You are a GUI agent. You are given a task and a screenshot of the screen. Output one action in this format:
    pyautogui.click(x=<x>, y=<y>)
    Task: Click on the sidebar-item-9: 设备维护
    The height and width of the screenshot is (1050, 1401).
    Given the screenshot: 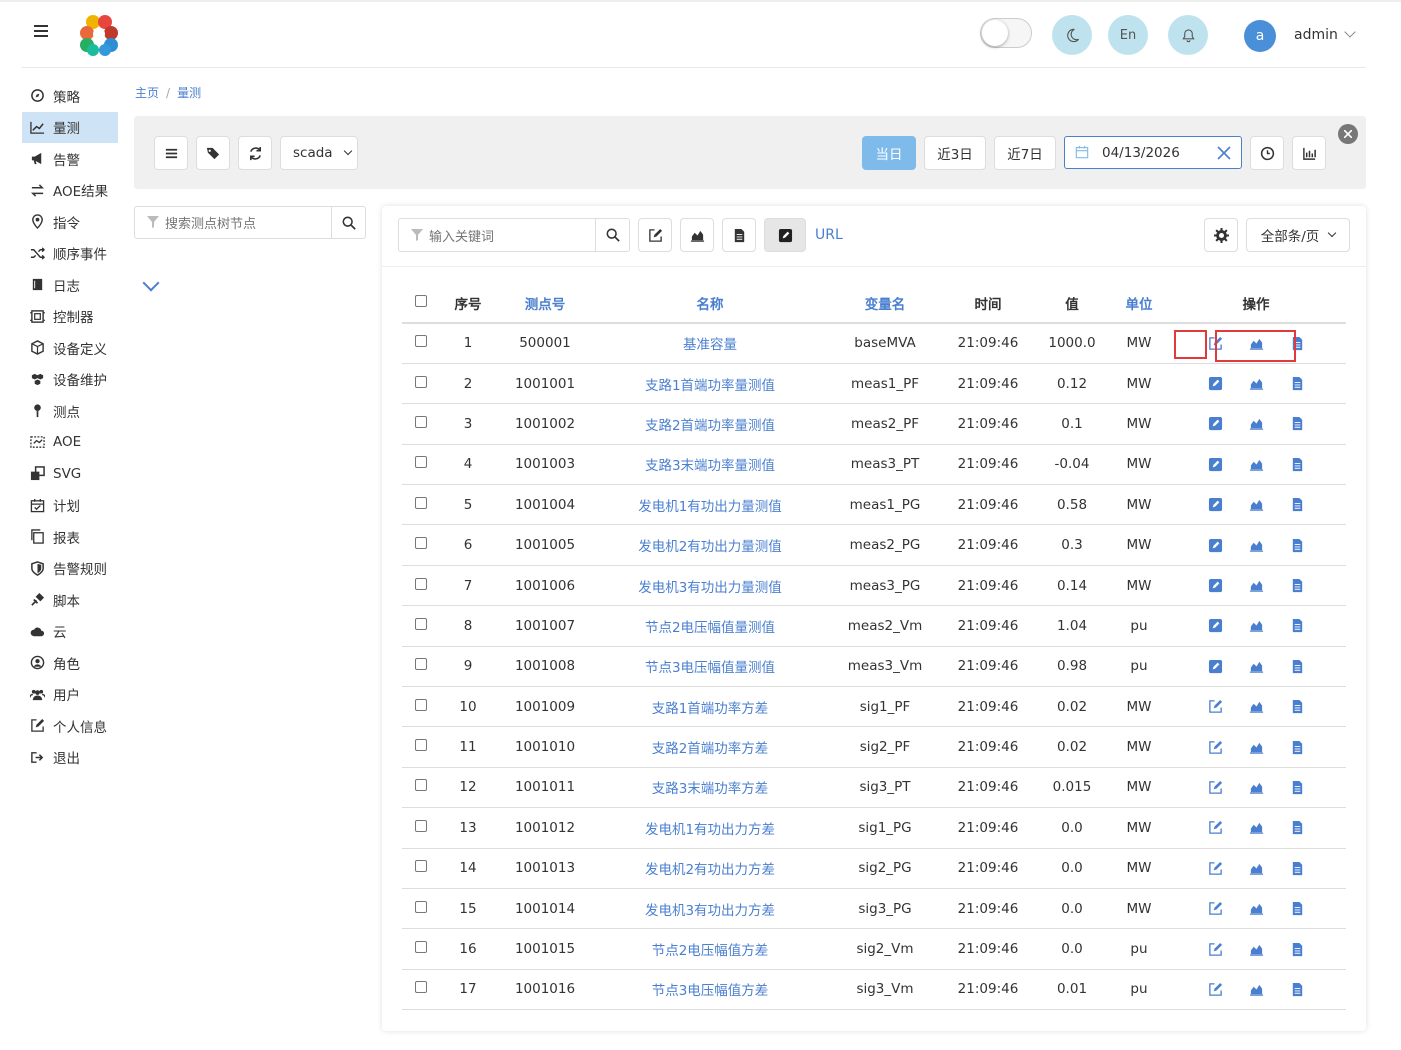 What is the action you would take?
    pyautogui.click(x=70, y=380)
    